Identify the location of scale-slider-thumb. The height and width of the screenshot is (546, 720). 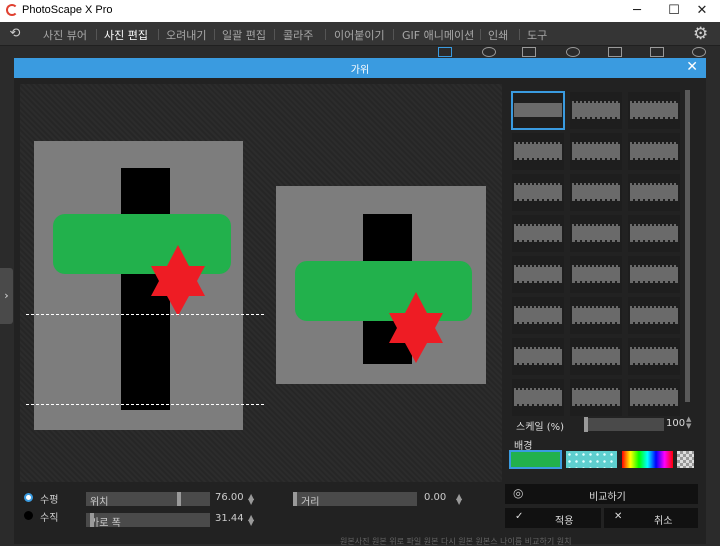
(586, 424).